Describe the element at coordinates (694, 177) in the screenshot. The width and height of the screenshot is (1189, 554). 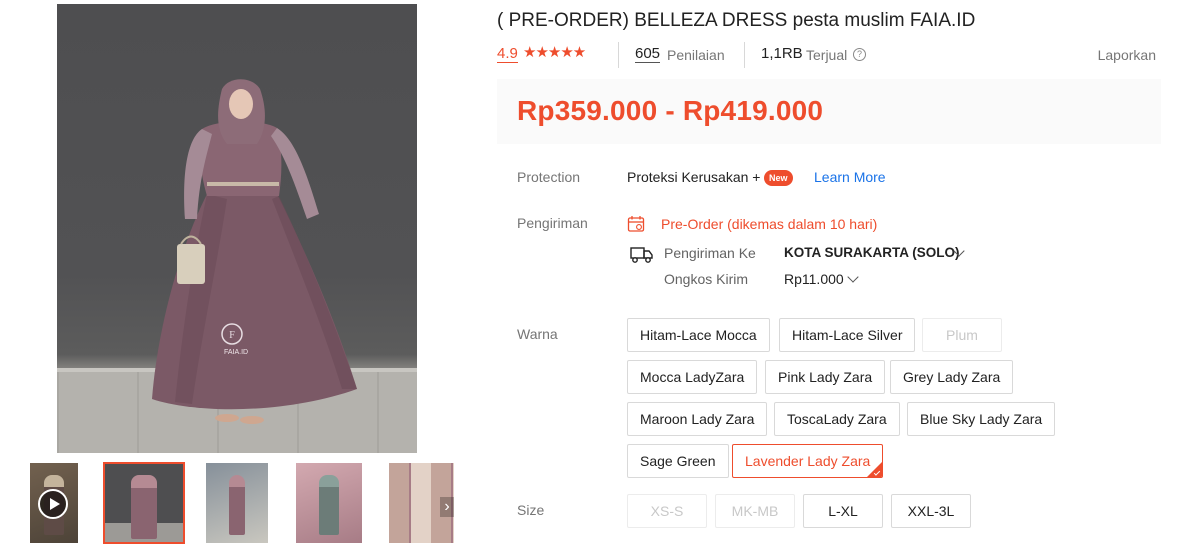
I see `protection-name: Proteksi Kerusakan +` at that location.